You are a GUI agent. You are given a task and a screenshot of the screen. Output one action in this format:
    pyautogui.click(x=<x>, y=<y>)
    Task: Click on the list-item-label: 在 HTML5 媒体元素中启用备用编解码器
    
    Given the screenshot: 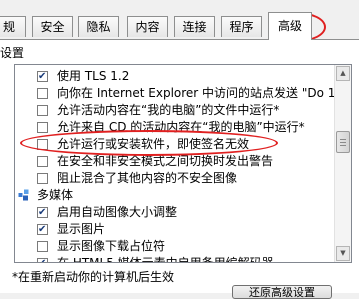 What is the action you would take?
    pyautogui.click(x=165, y=259)
    